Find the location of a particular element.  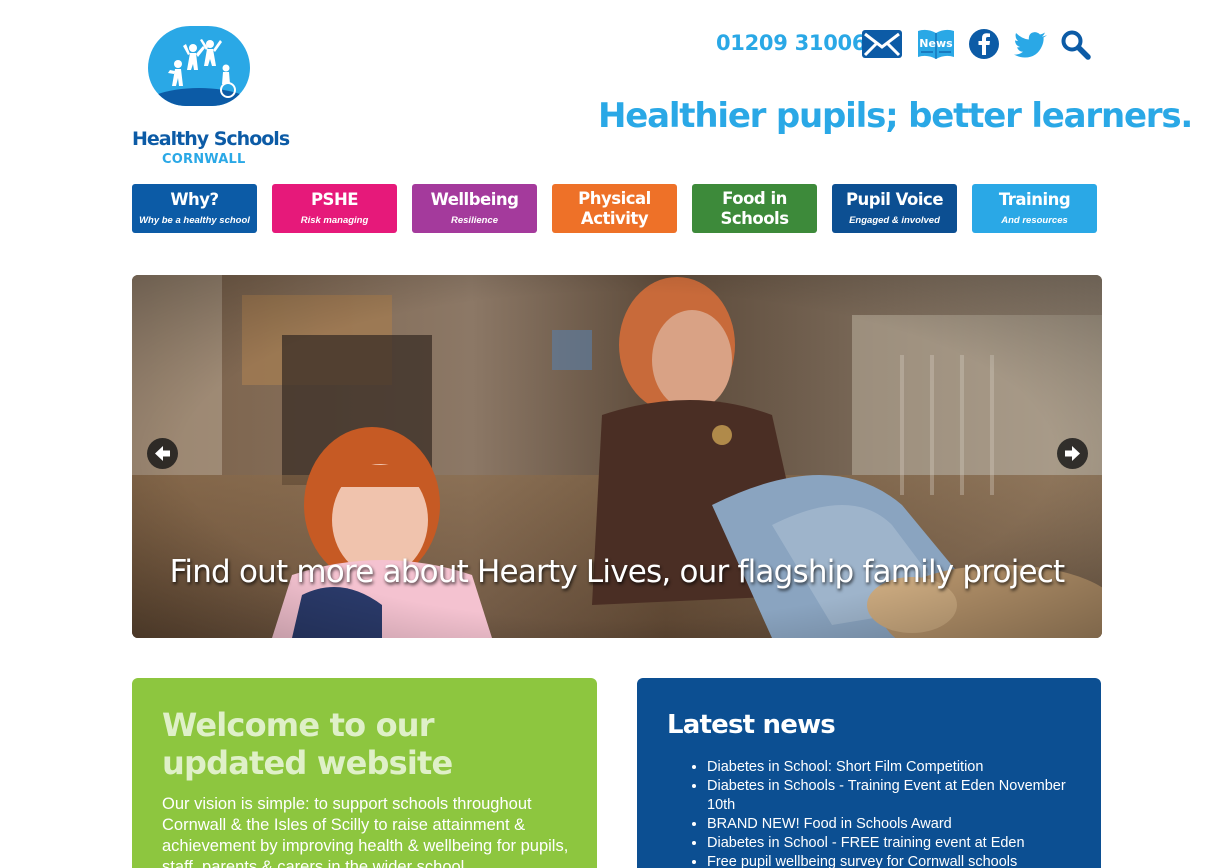

nav-sublabel: Engaged & involved is located at coordinates (894, 220).